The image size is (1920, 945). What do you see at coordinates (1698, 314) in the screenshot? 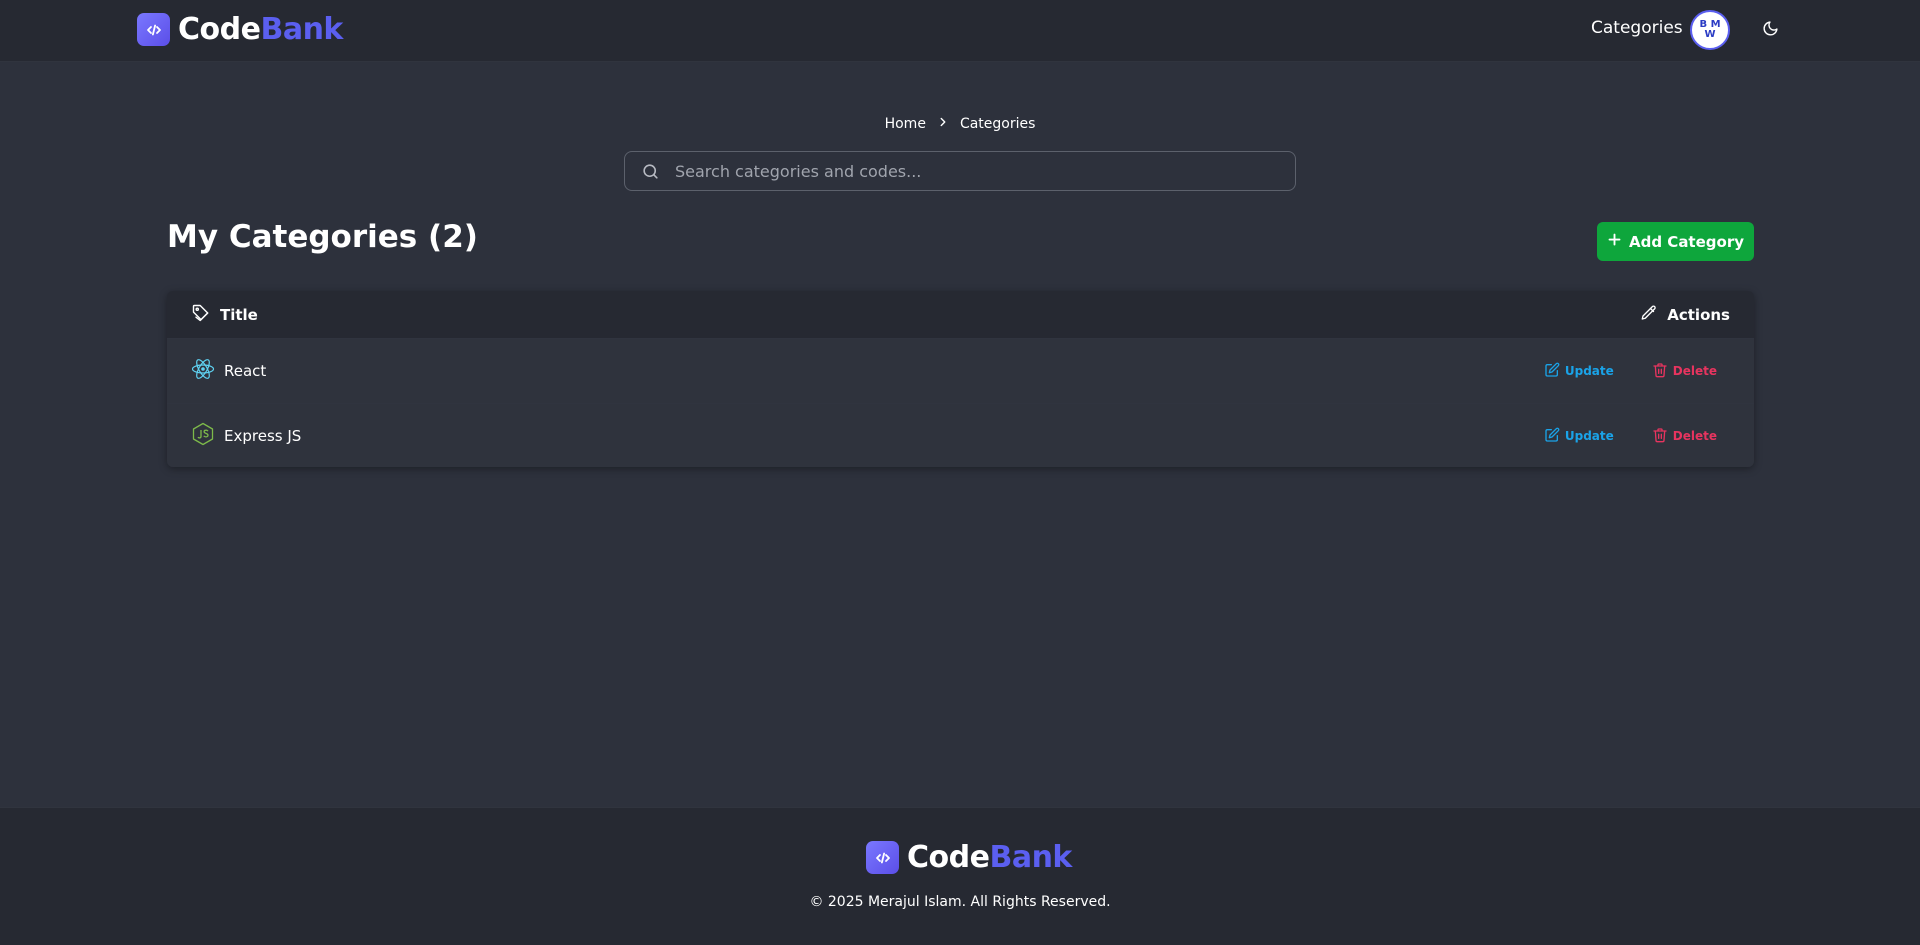
I see `header-actions-label: Actions` at bounding box center [1698, 314].